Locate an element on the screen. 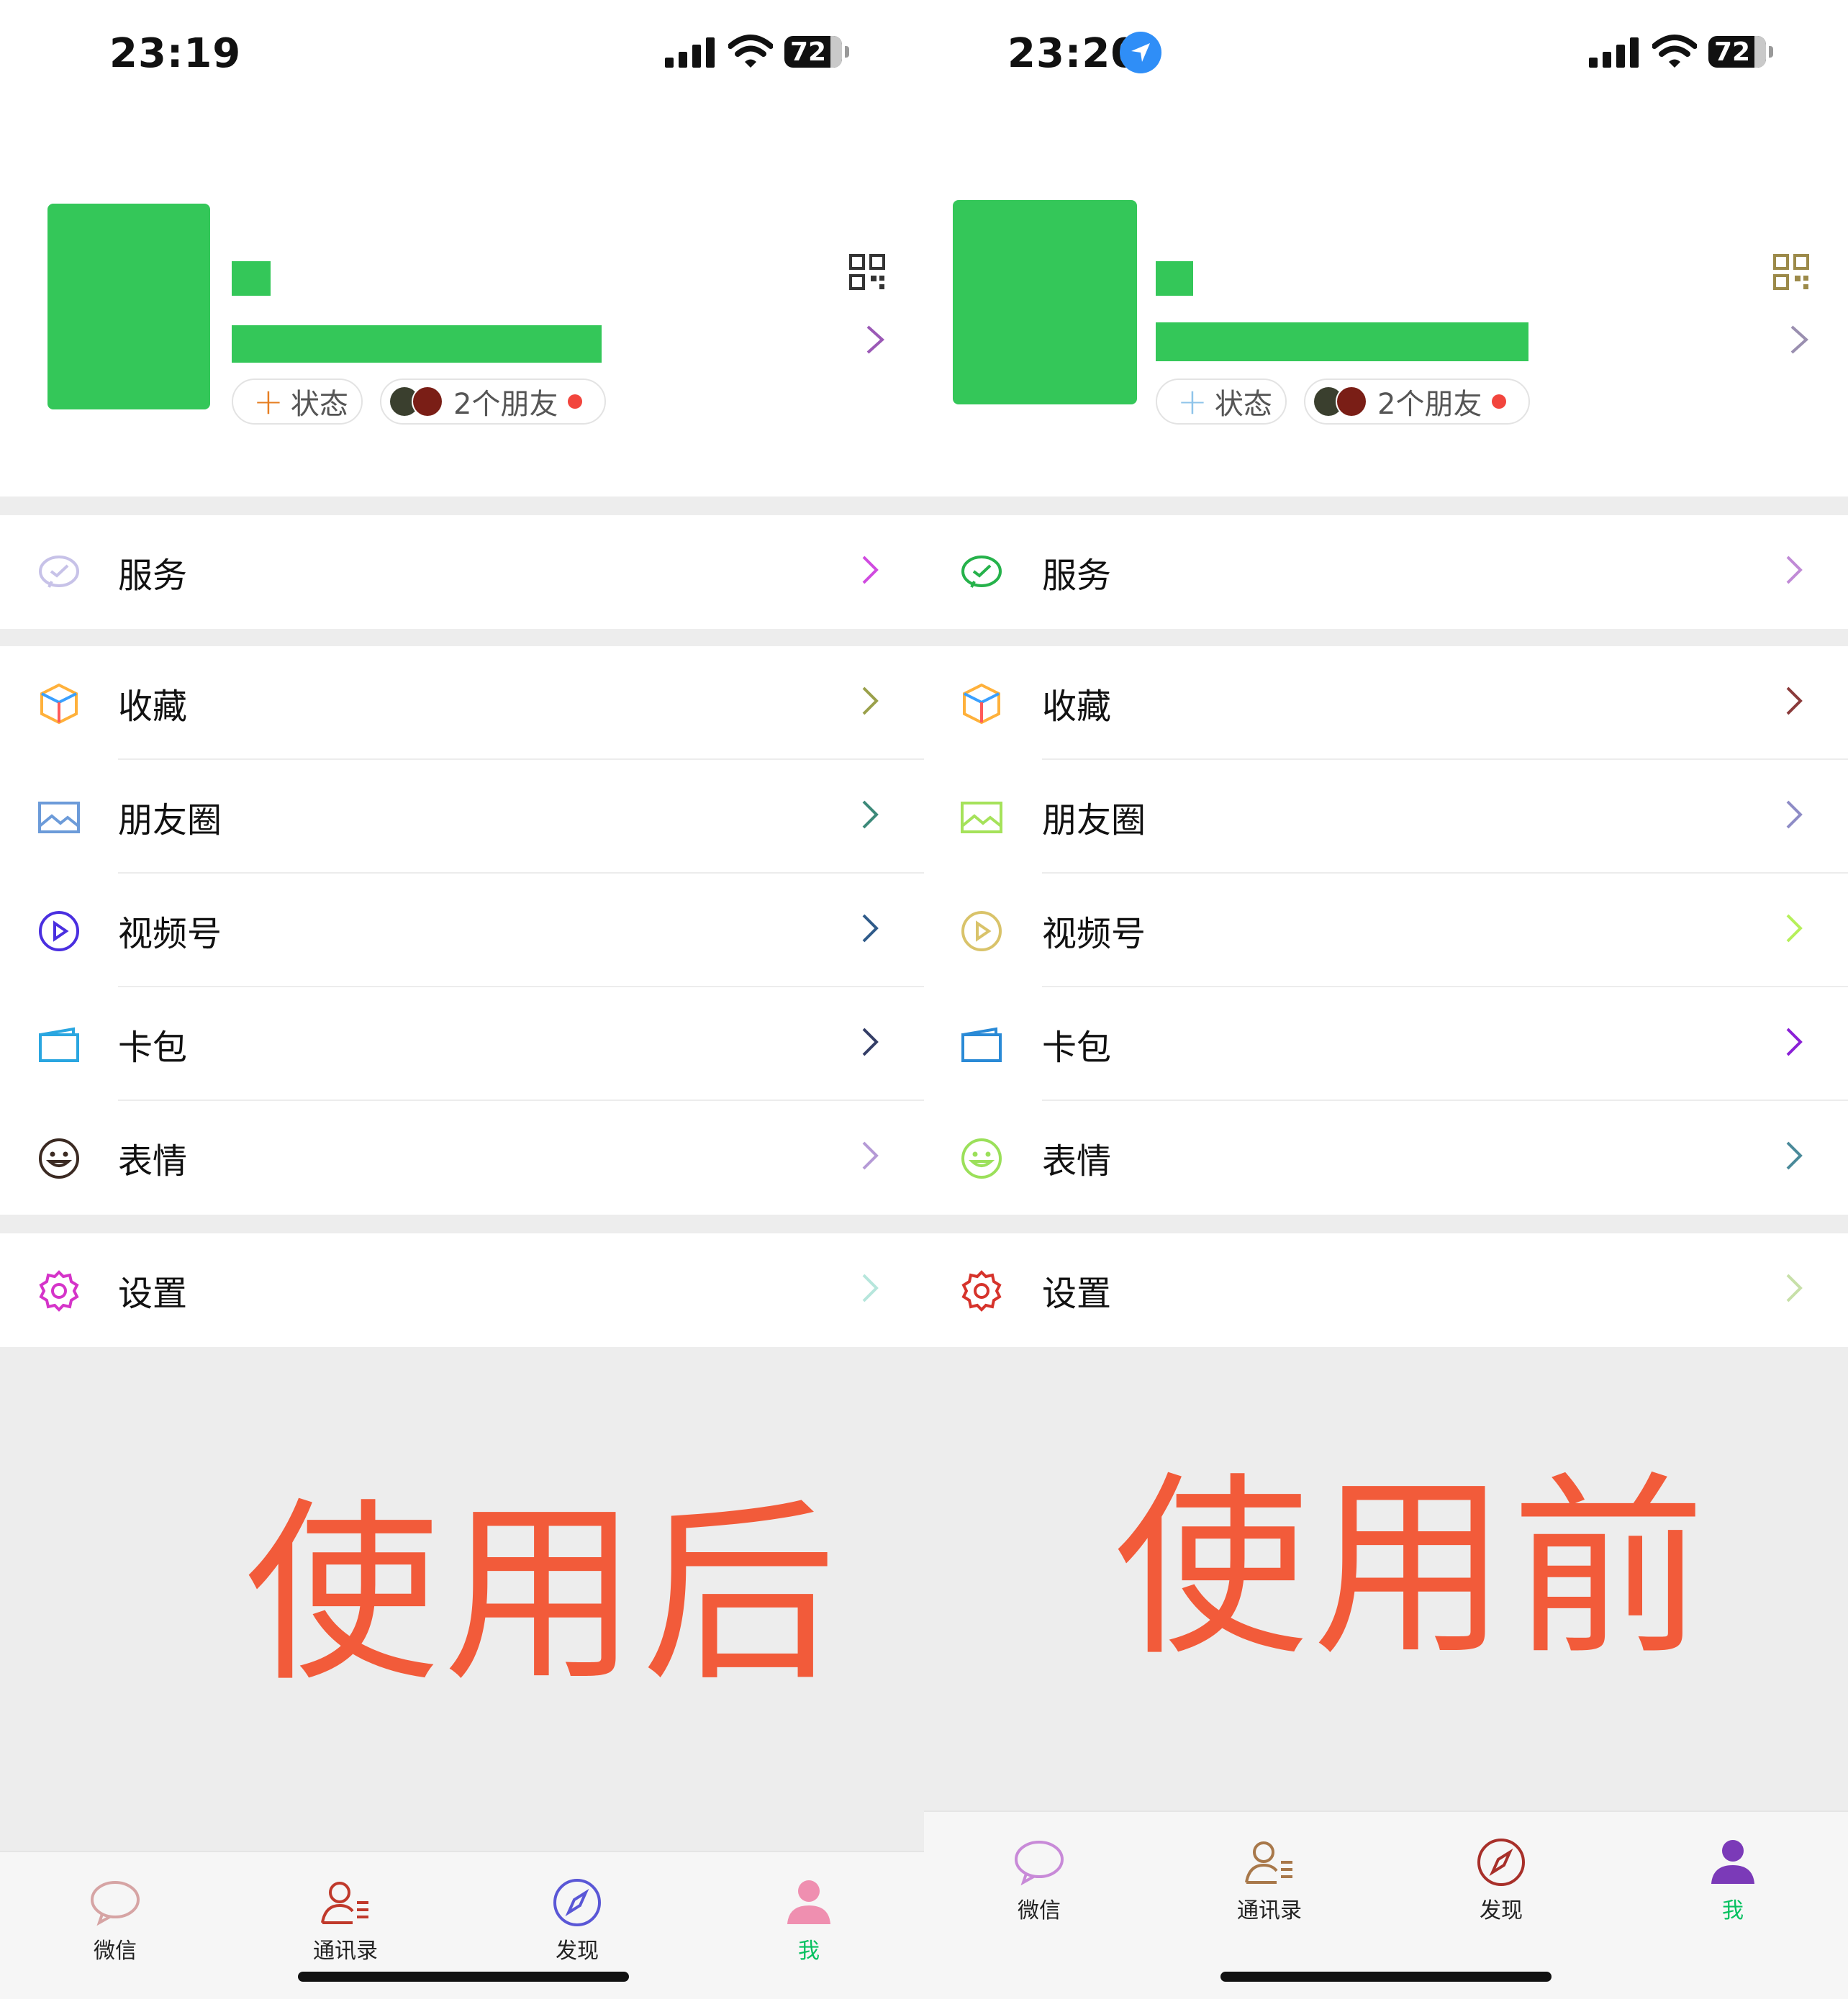 Image resolution: width=1848 pixels, height=1999 pixels. settings-group: 设置 is located at coordinates (1386, 1290).